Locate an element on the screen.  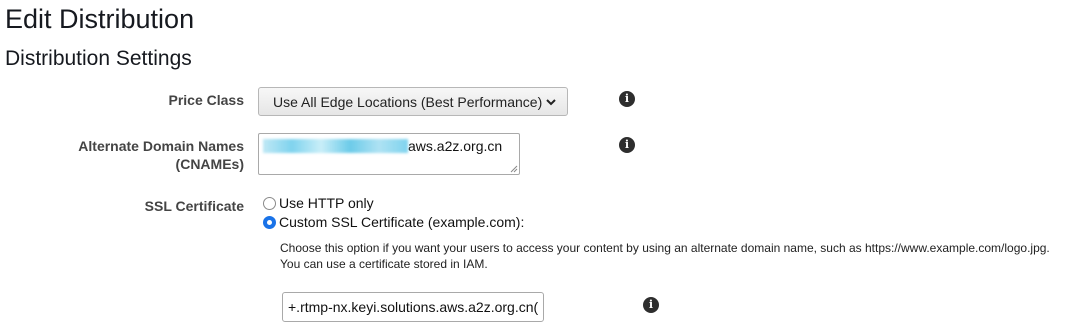
cnames-value: aws.a2z.org.cn is located at coordinates (455, 146).